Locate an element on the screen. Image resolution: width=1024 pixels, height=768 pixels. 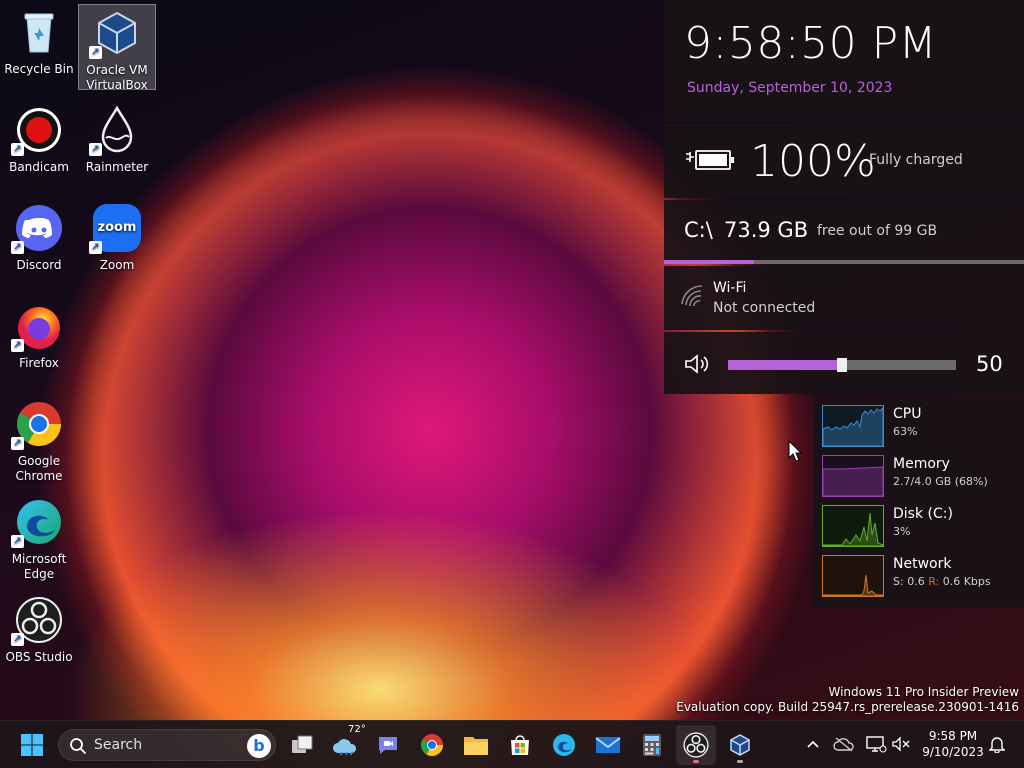
desktop-icon-label: Oracle VM VirtualBox is located at coordinates (117, 77).